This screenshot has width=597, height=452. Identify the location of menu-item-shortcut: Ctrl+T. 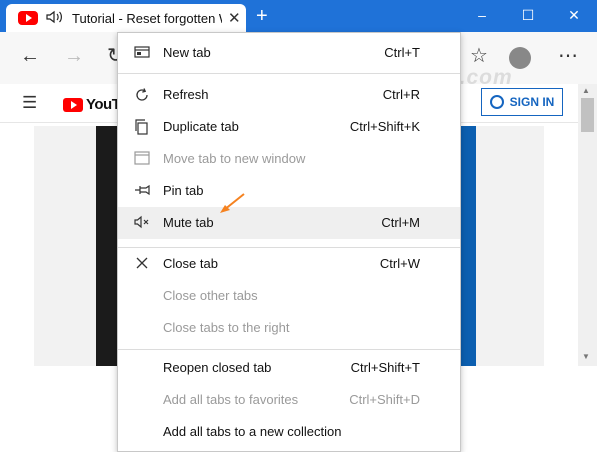
(402, 52).